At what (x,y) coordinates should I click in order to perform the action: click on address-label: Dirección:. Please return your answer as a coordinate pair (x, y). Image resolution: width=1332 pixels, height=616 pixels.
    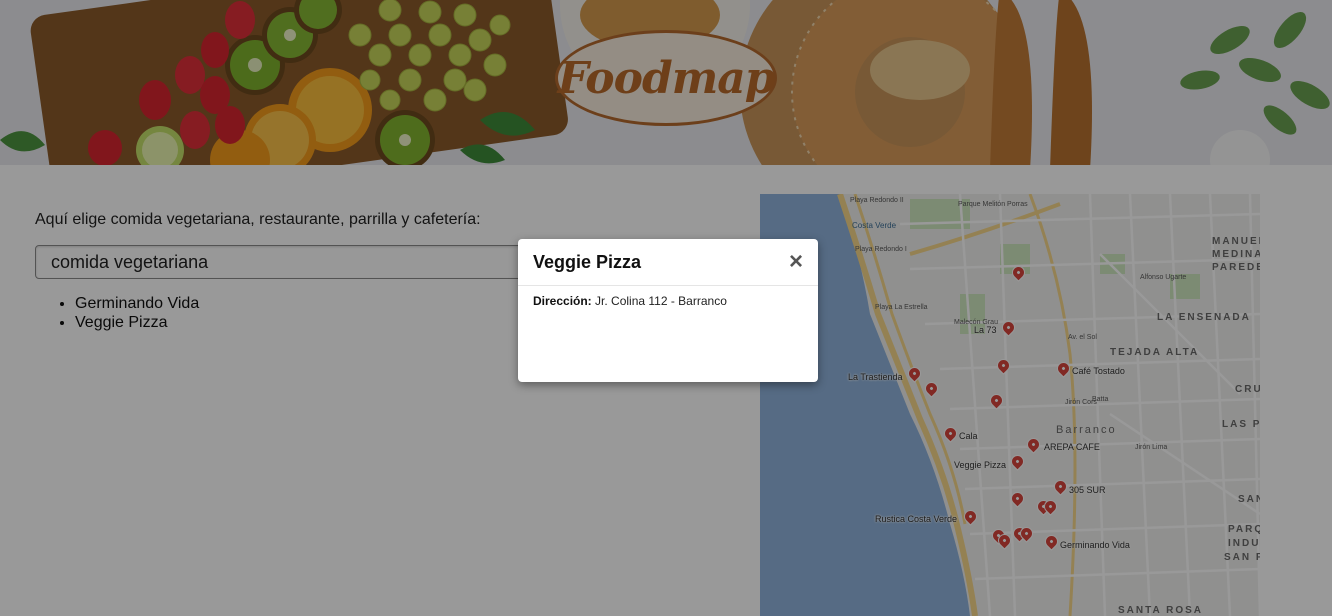
    Looking at the image, I should click on (562, 301).